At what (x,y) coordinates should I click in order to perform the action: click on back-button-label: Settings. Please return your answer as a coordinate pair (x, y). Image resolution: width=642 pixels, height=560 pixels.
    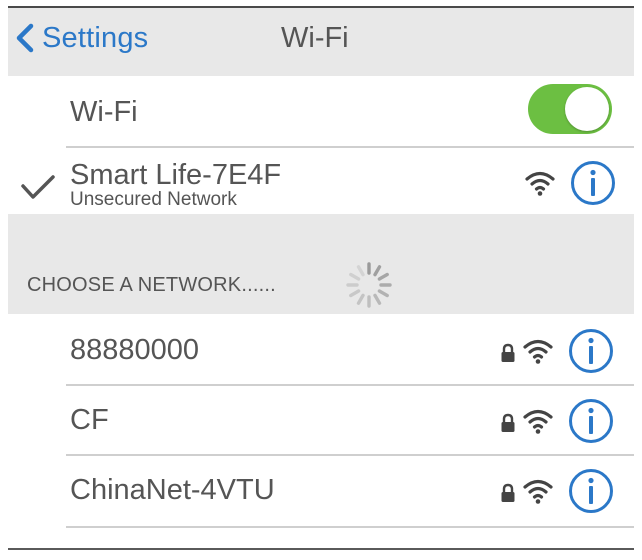
    Looking at the image, I should click on (95, 37).